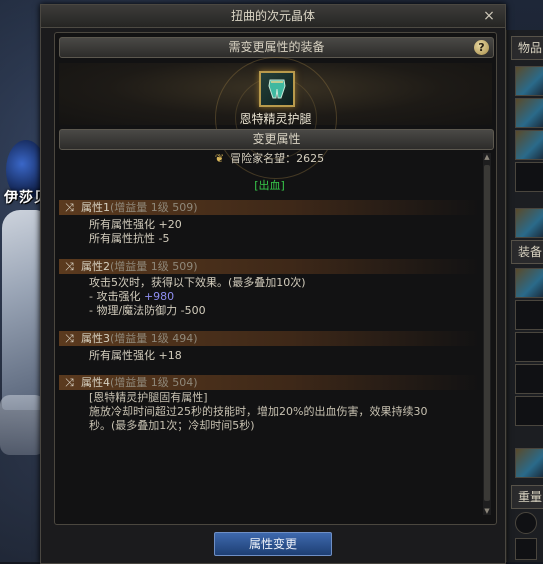 The image size is (543, 564). What do you see at coordinates (487, 157) in the screenshot?
I see `scroll-up-icon: ▲` at bounding box center [487, 157].